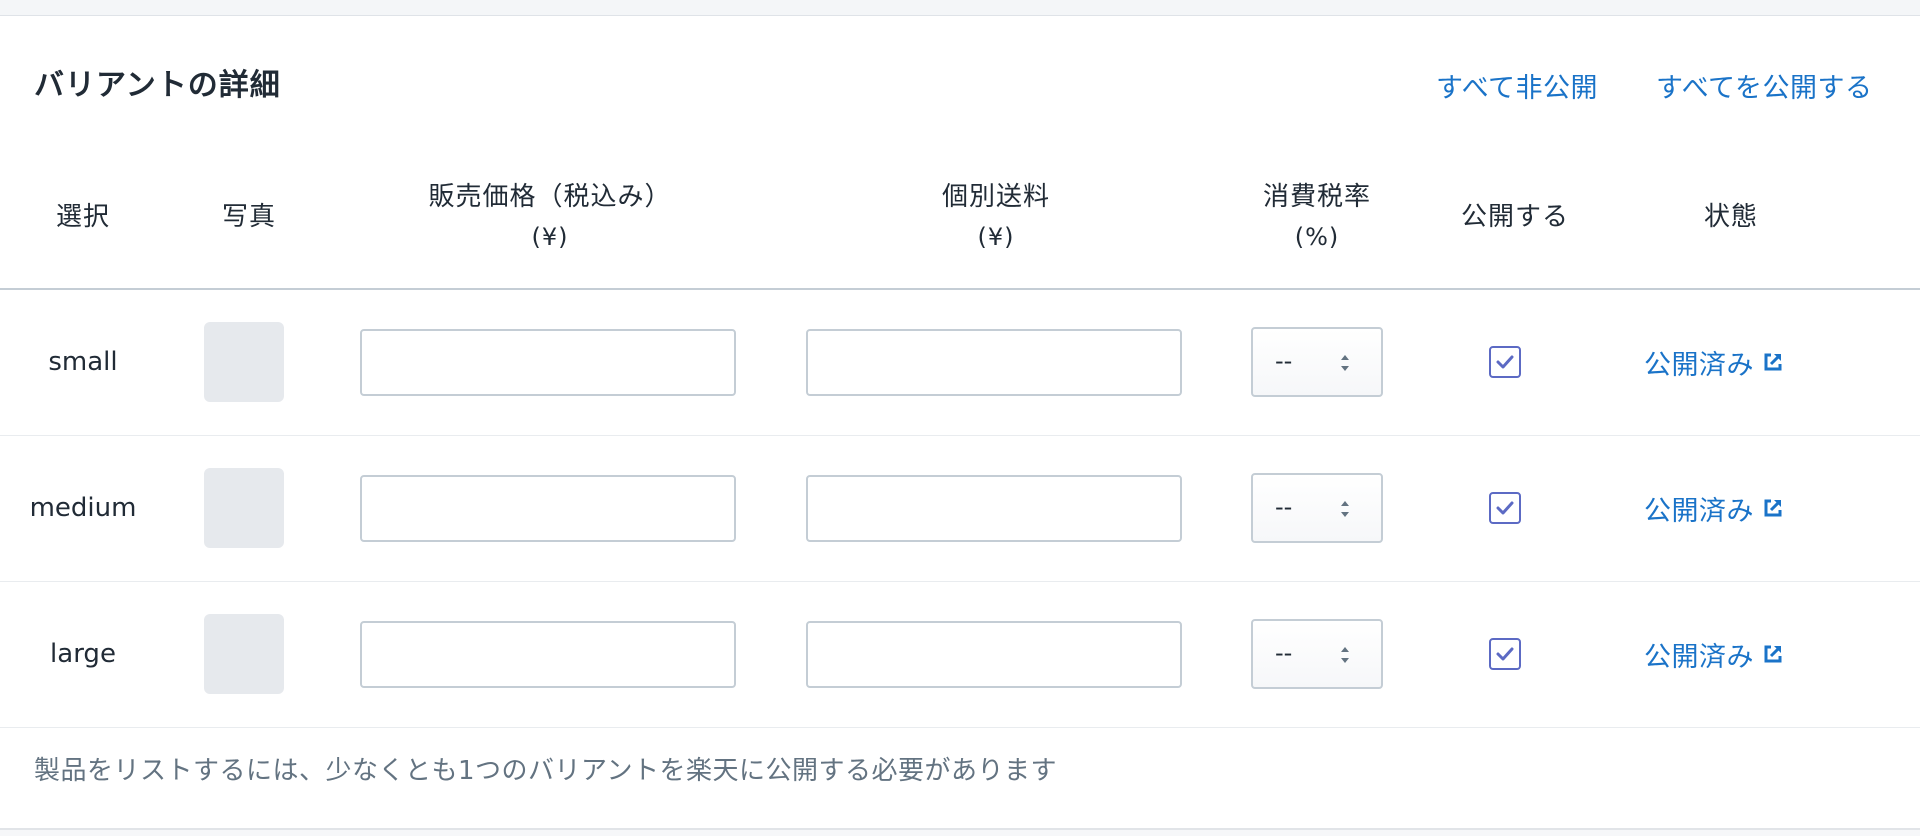 Image resolution: width=1920 pixels, height=836 pixels. Describe the element at coordinates (1517, 85) in the screenshot. I see `unpublish-all-link: すべて非公開` at that location.